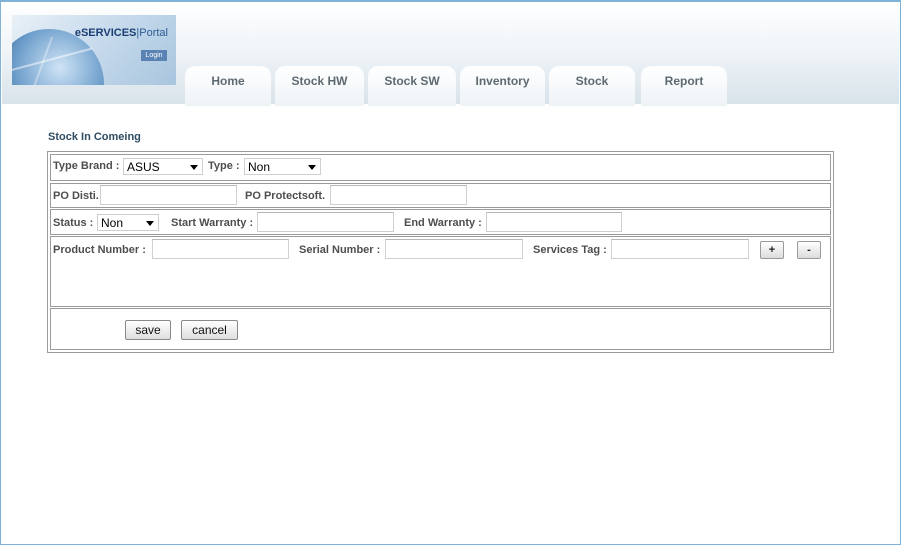  Describe the element at coordinates (94, 50) in the screenshot. I see `logo: eSERVICES|Portal Login` at that location.